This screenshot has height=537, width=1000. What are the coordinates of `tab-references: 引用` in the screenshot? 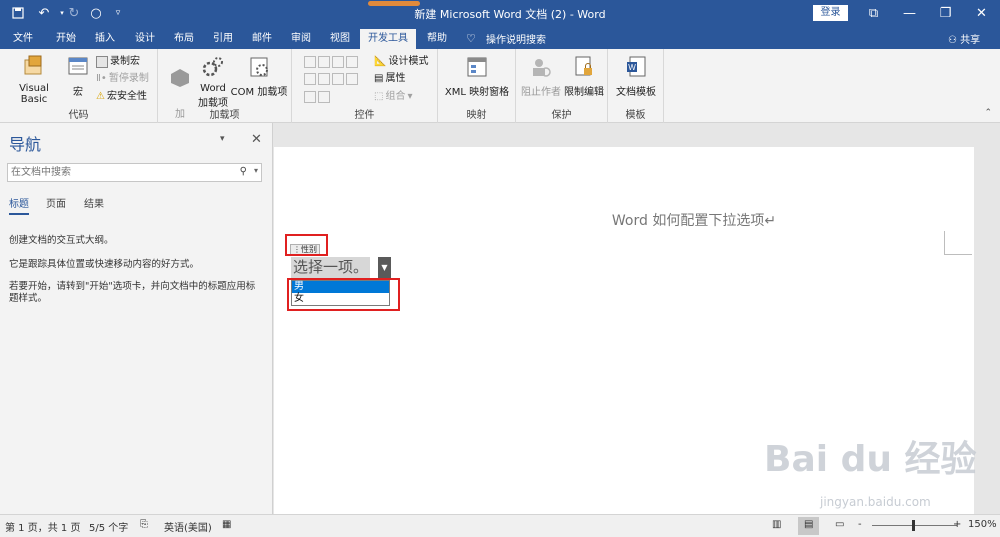 It's located at (223, 39).